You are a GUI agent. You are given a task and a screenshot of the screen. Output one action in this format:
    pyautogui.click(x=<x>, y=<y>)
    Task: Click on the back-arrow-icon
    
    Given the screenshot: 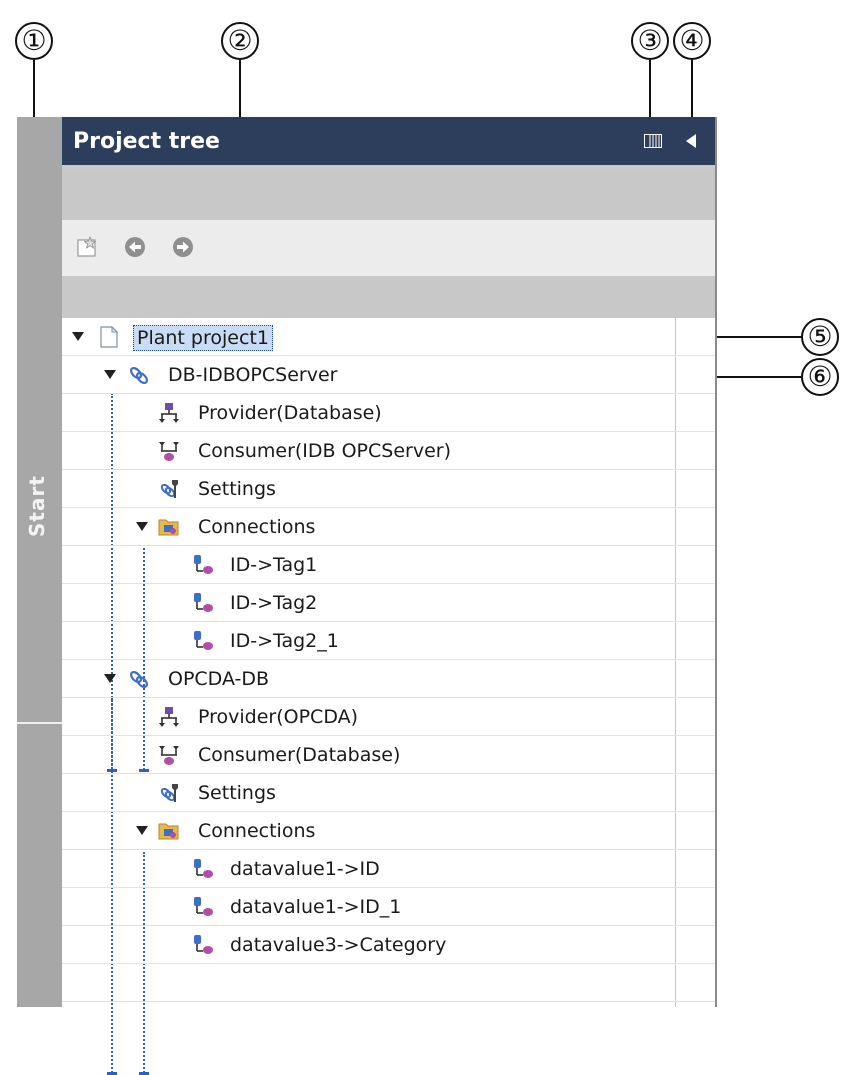 What is the action you would take?
    pyautogui.click(x=135, y=247)
    